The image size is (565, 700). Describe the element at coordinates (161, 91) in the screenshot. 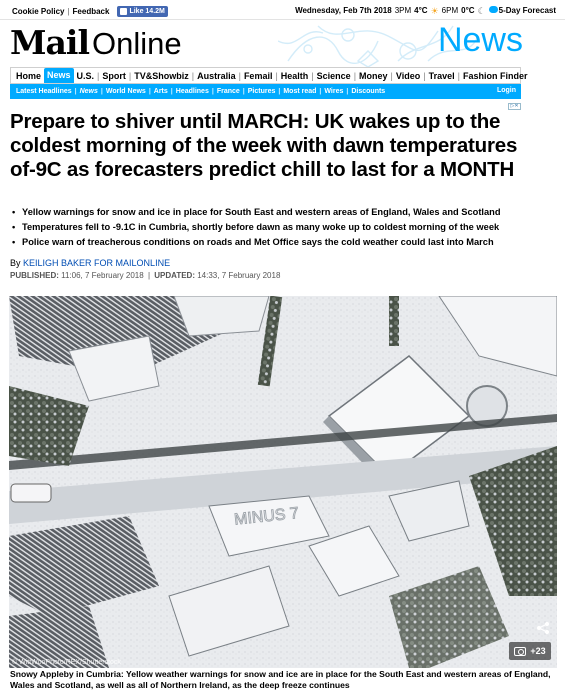

I see `subnav-item-arts: Arts` at that location.